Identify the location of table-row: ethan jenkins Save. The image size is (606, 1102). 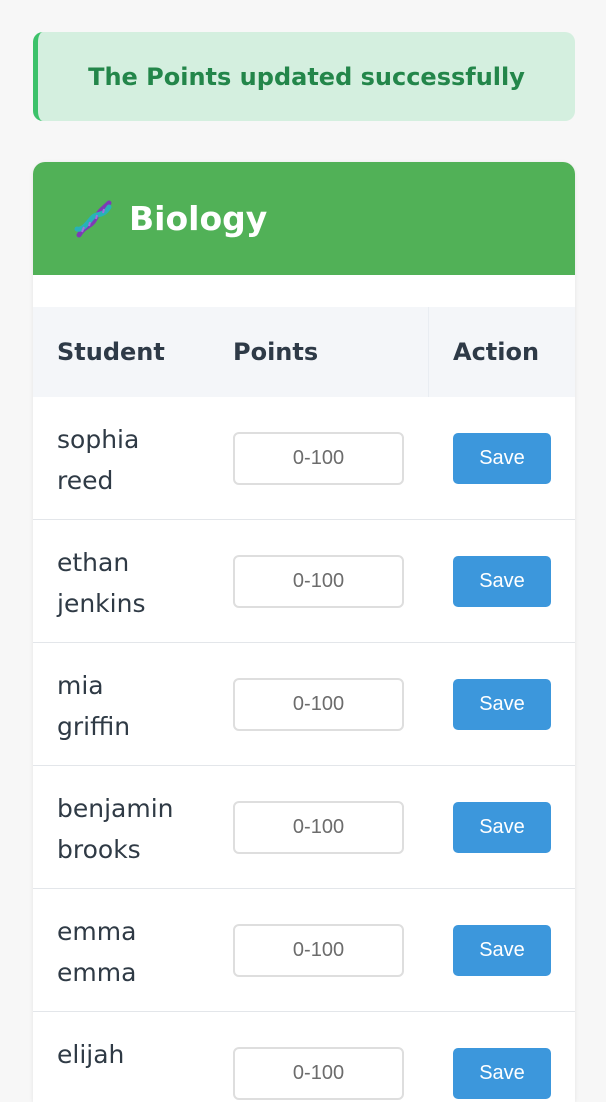
(304, 581).